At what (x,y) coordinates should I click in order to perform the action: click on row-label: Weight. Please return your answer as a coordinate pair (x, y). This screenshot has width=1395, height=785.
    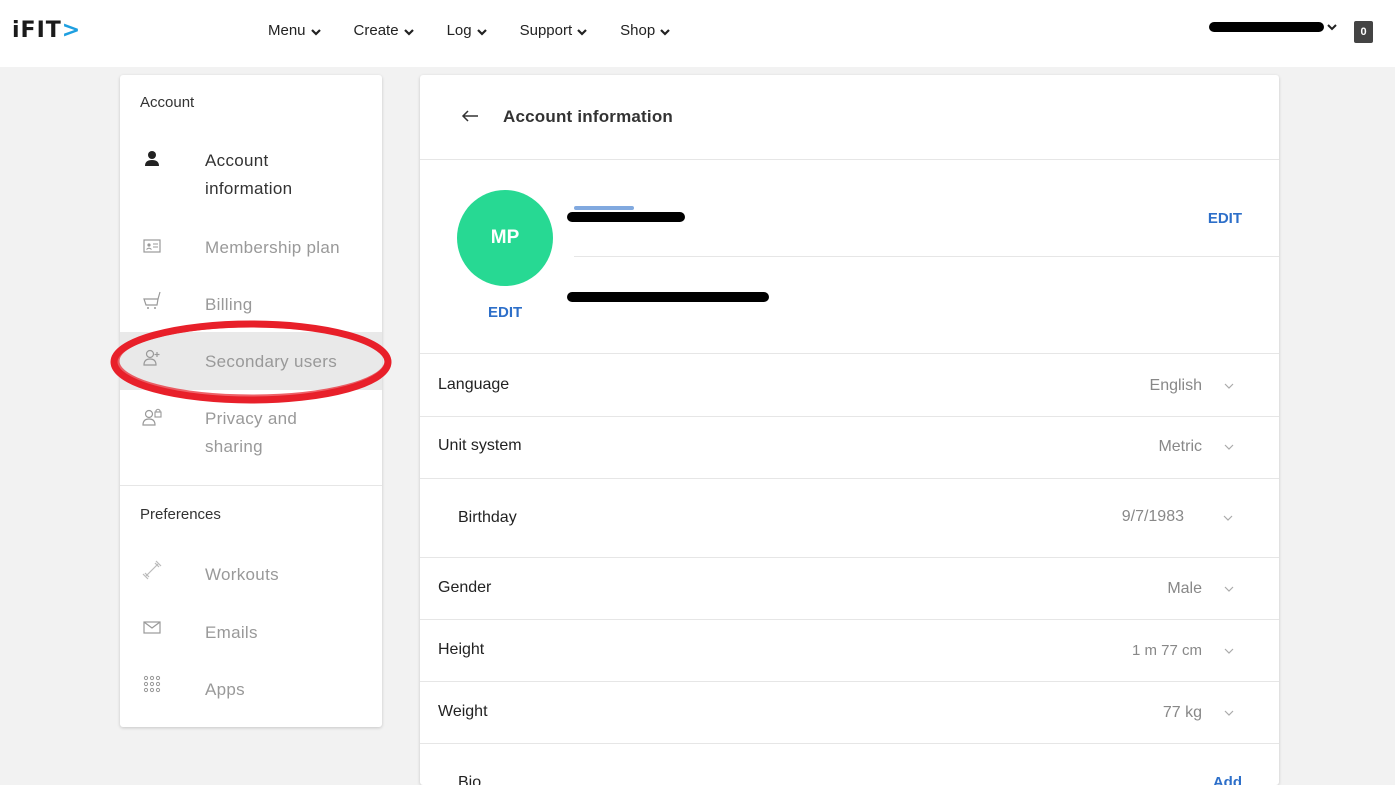
    Looking at the image, I should click on (463, 711).